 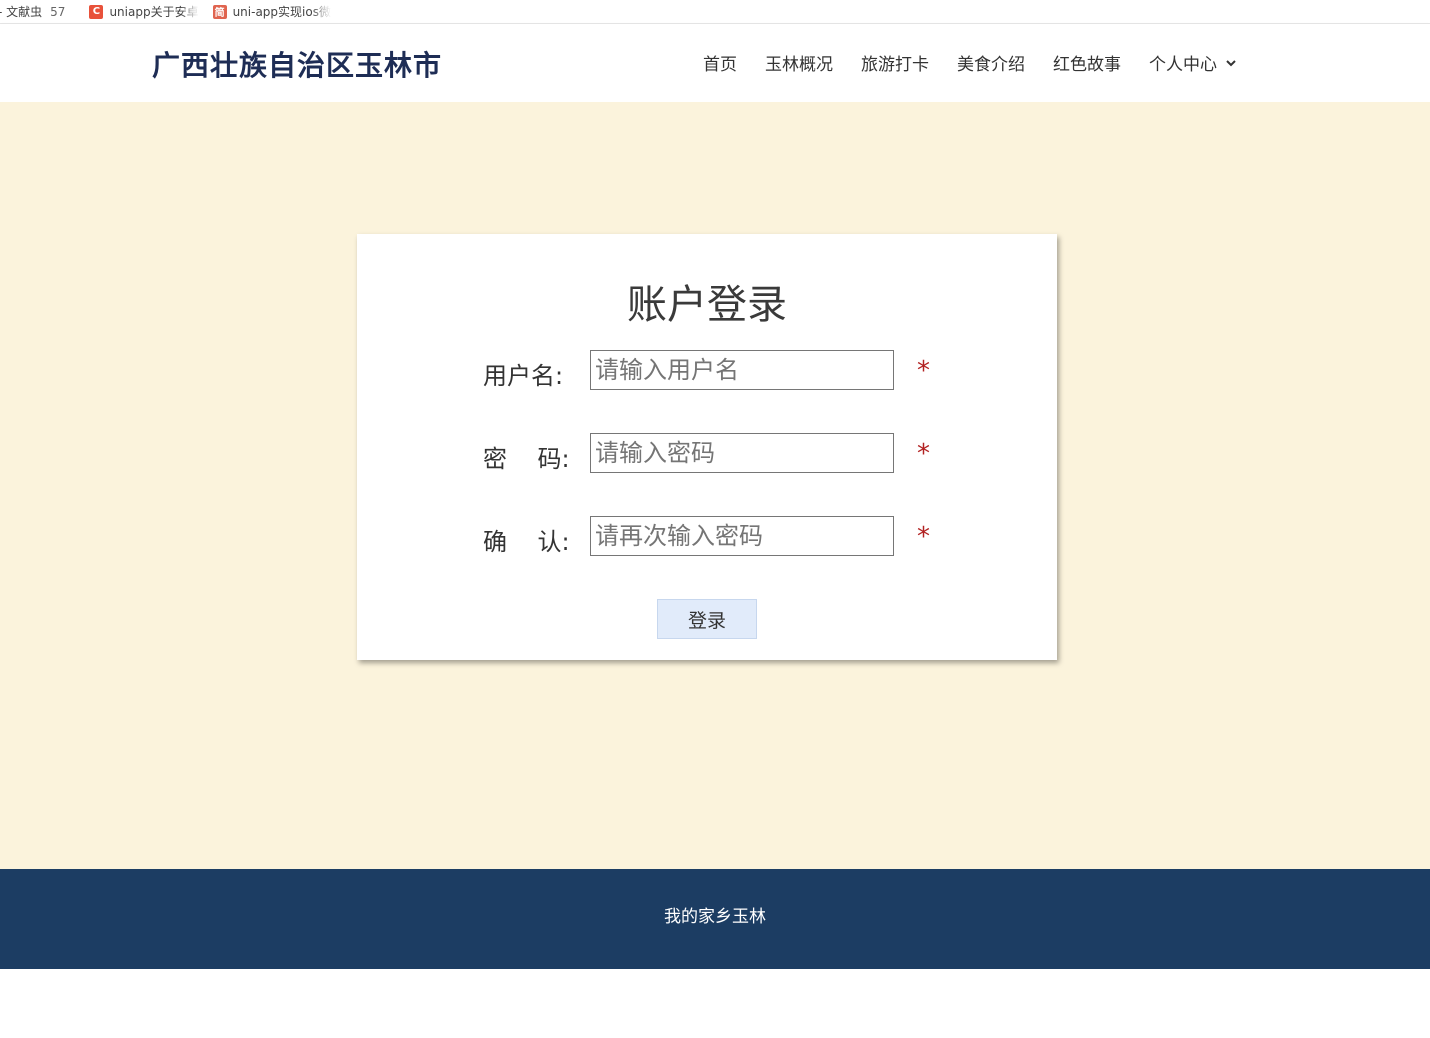 I want to click on login-title: 账户登录, so click(x=707, y=305).